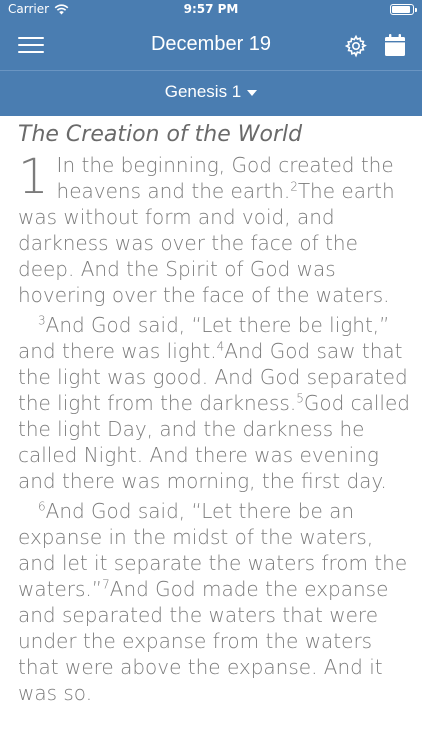 This screenshot has height=750, width=422. What do you see at coordinates (203, 91) in the screenshot?
I see `chapter-label: Genesis 1` at bounding box center [203, 91].